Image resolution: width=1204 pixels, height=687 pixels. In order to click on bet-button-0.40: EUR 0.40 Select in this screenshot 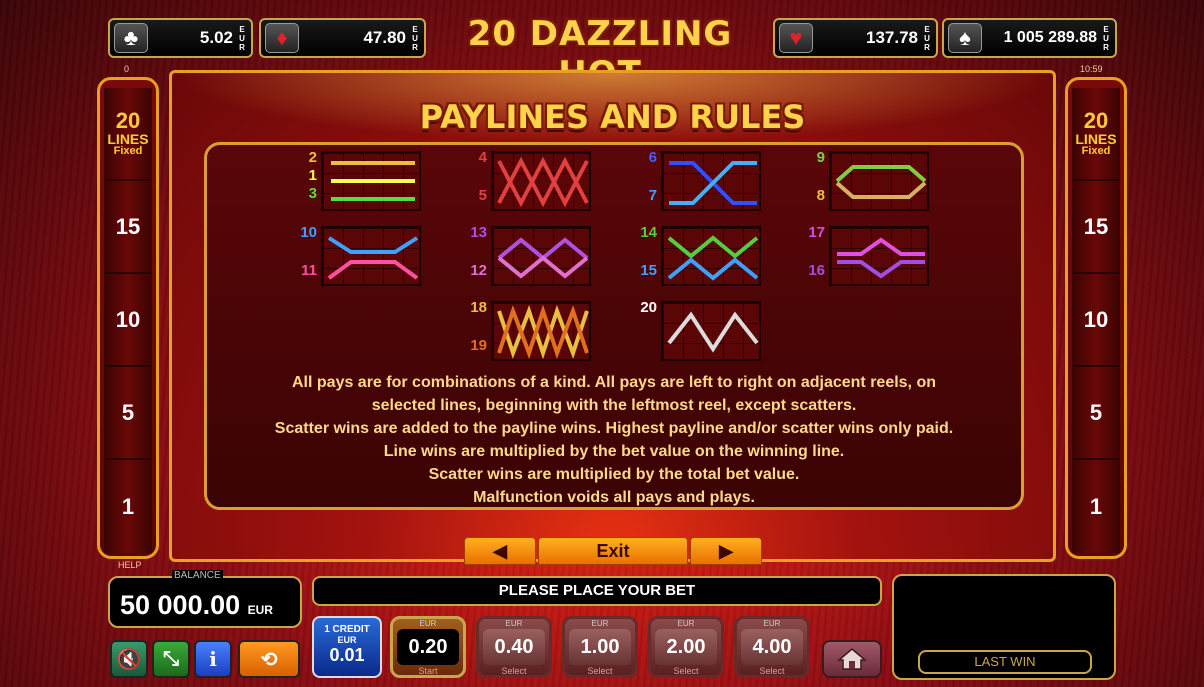, I will do `click(514, 647)`.